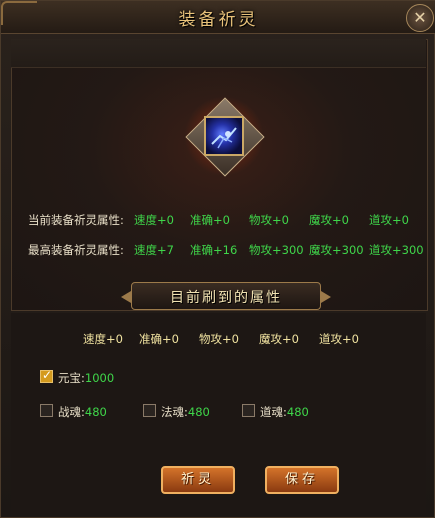 The image size is (435, 518). I want to click on zhanhun-value: 480, so click(95, 412).